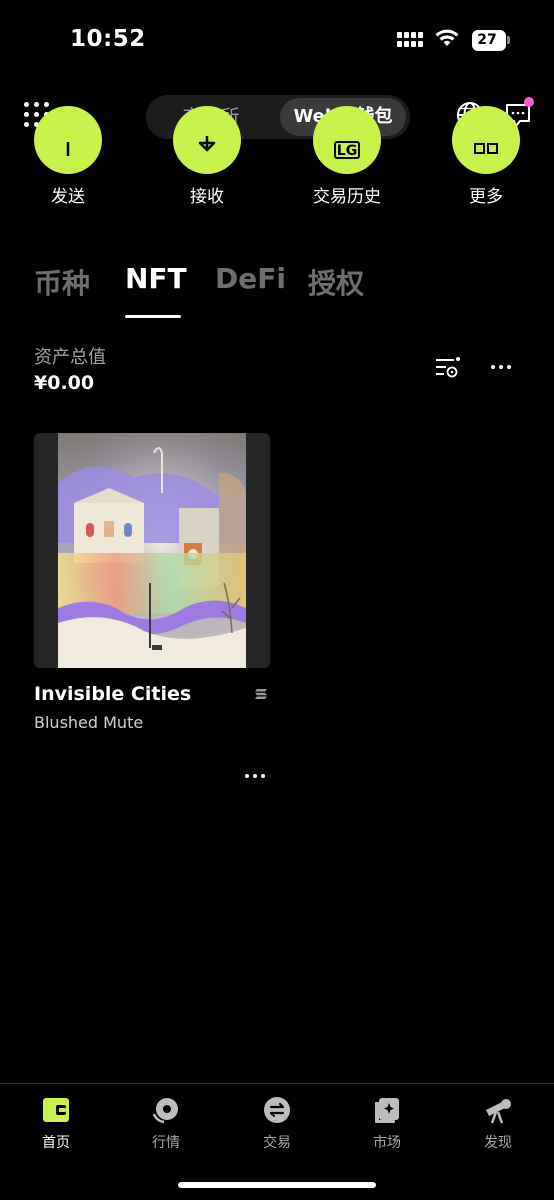 The width and height of the screenshot is (554, 1200). I want to click on send-label: 发送, so click(68, 197).